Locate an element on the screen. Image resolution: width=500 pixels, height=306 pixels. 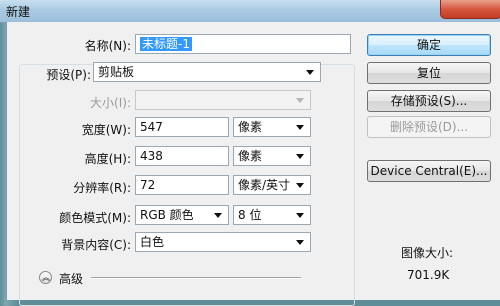
resolution-unit: 像素/英寸 is located at coordinates (264, 185).